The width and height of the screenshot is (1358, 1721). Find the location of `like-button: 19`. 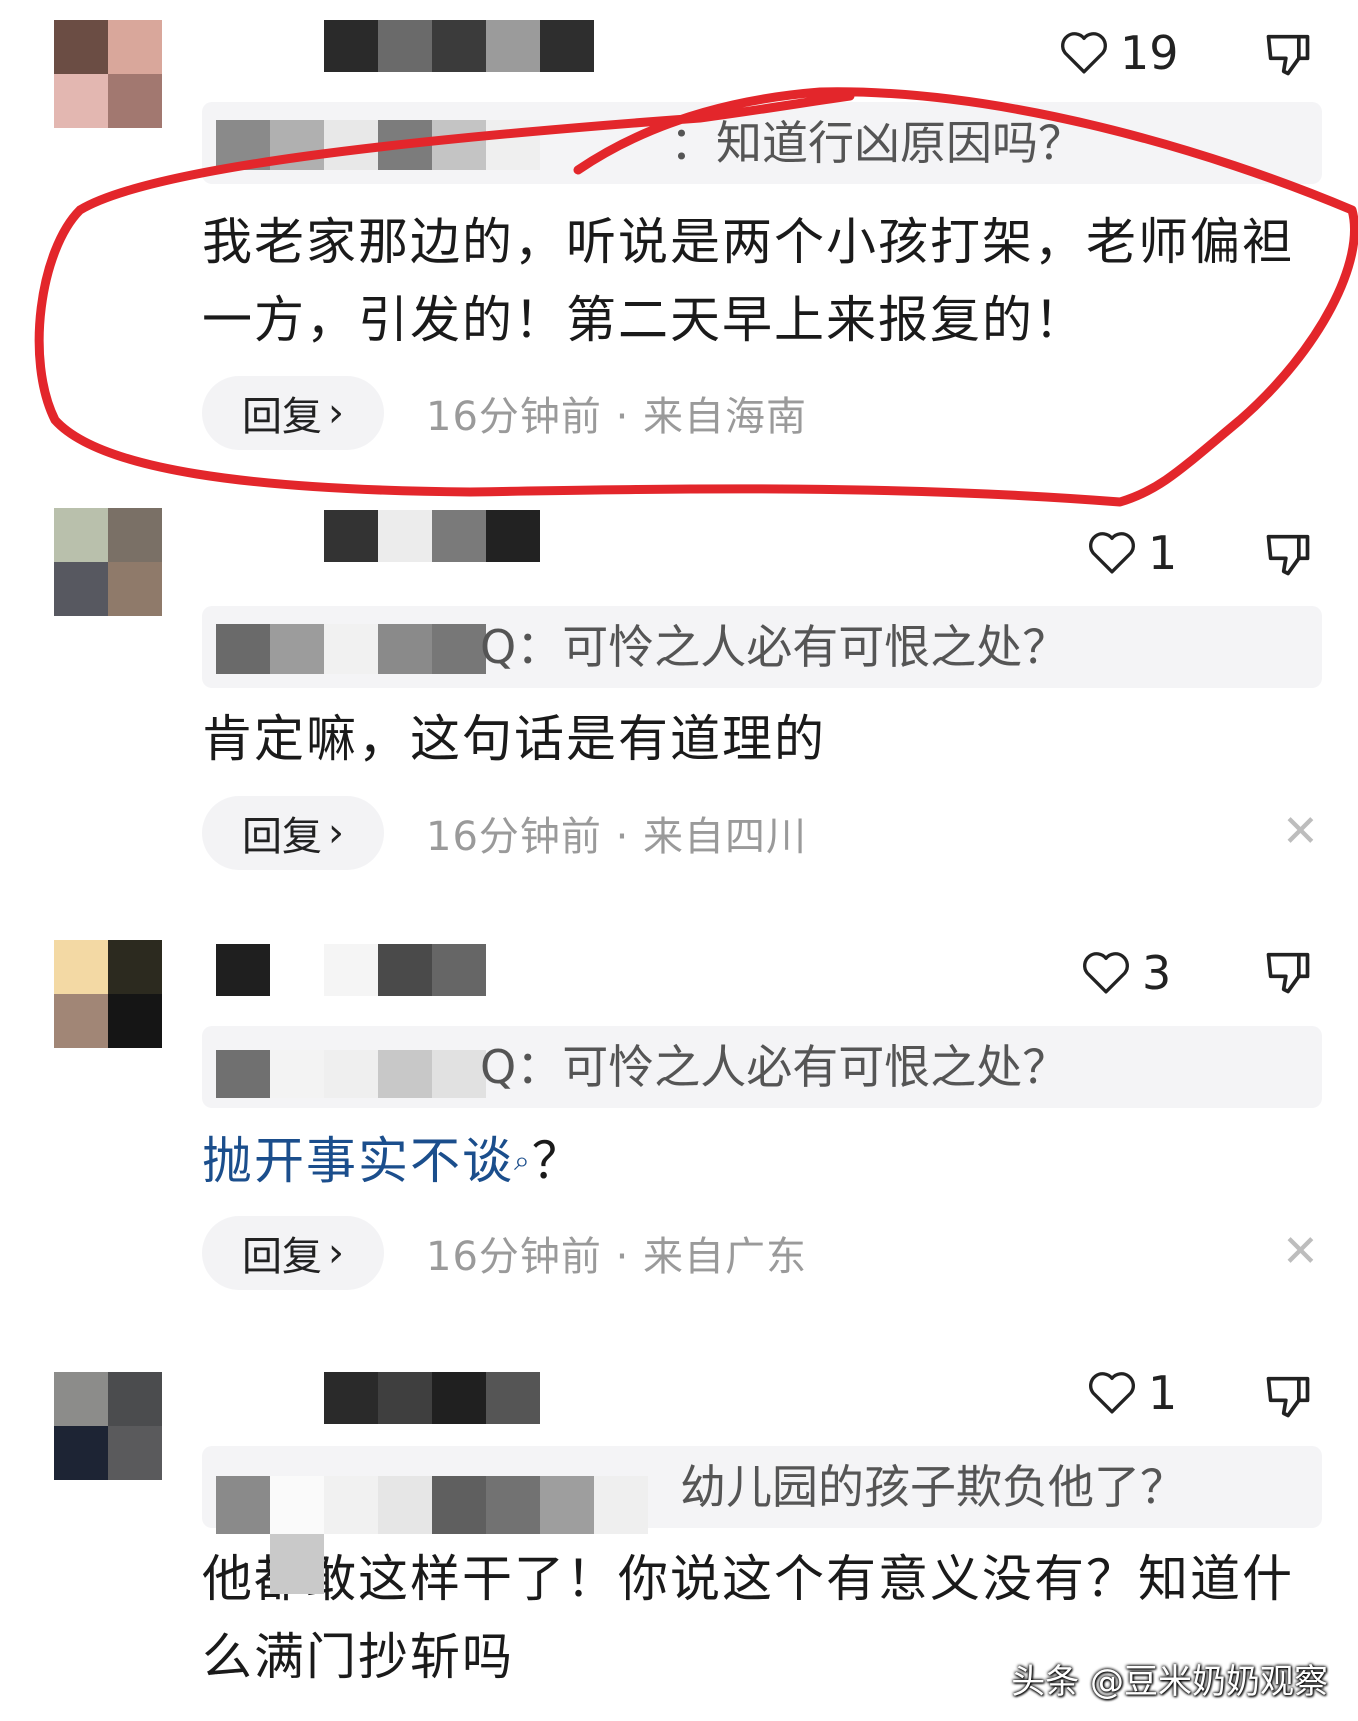

like-button: 19 is located at coordinates (1118, 53).